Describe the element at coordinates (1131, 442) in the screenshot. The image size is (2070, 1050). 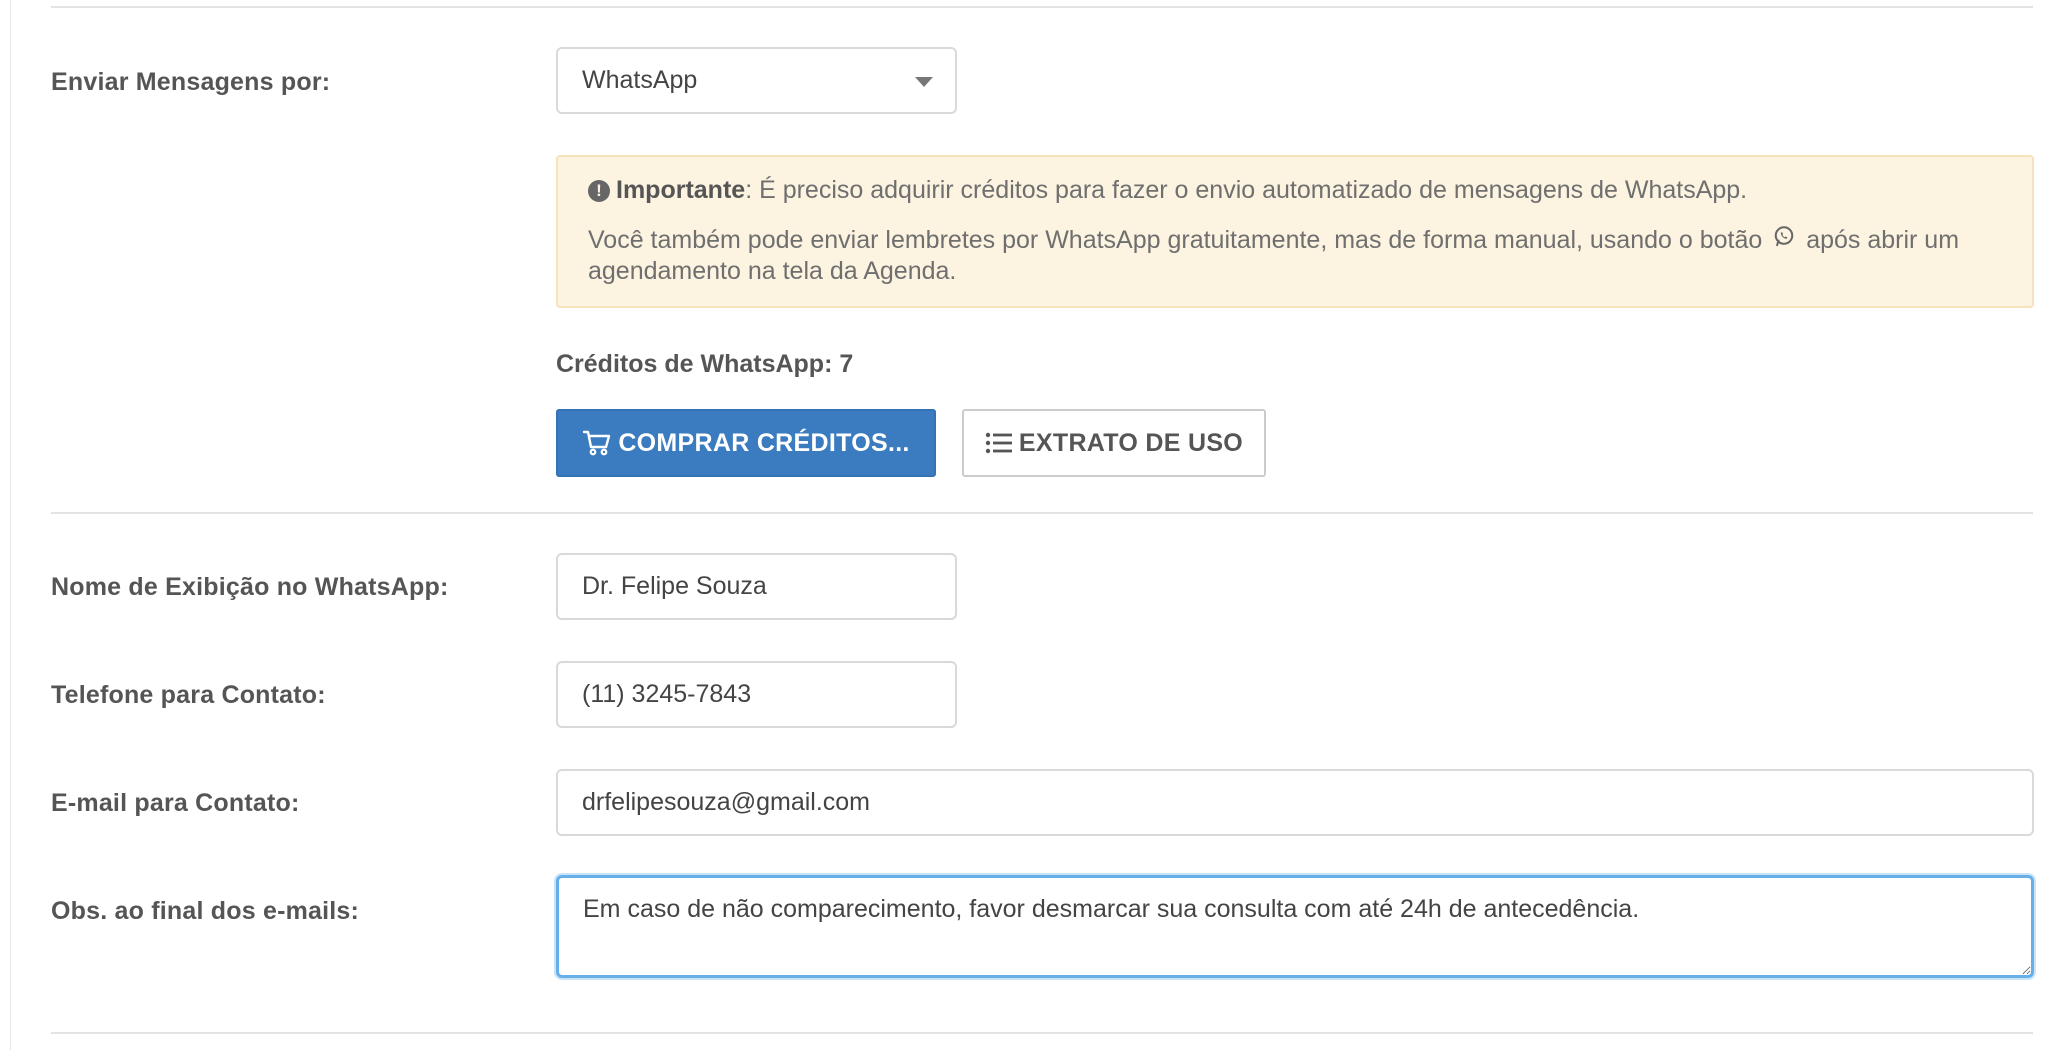
I see `usage-statement-label: EXTRATO DE USO` at that location.